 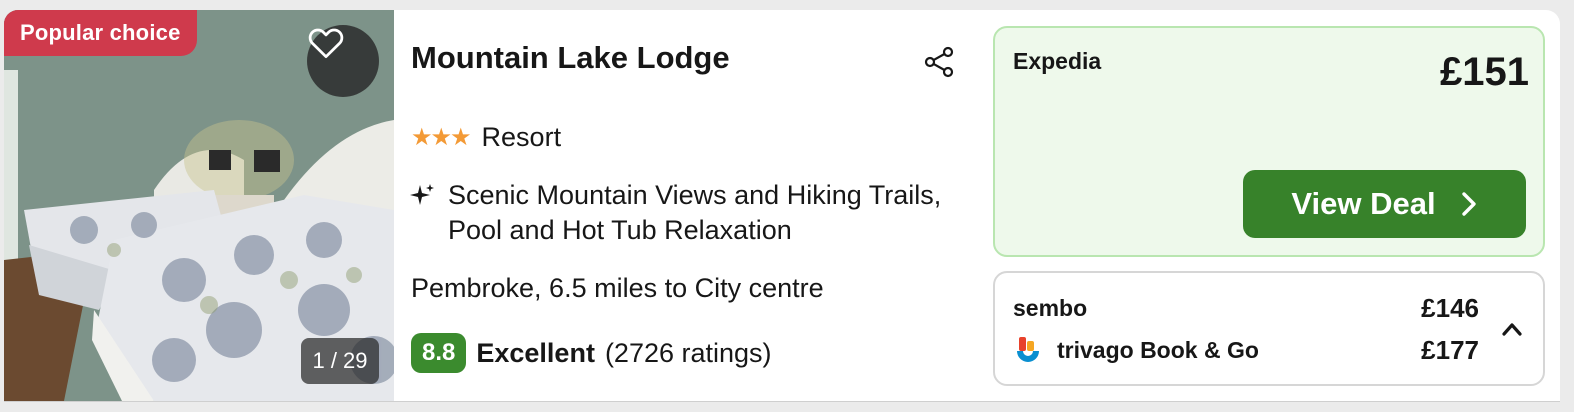 I want to click on offer-row: sembo £146, so click(x=1246, y=309).